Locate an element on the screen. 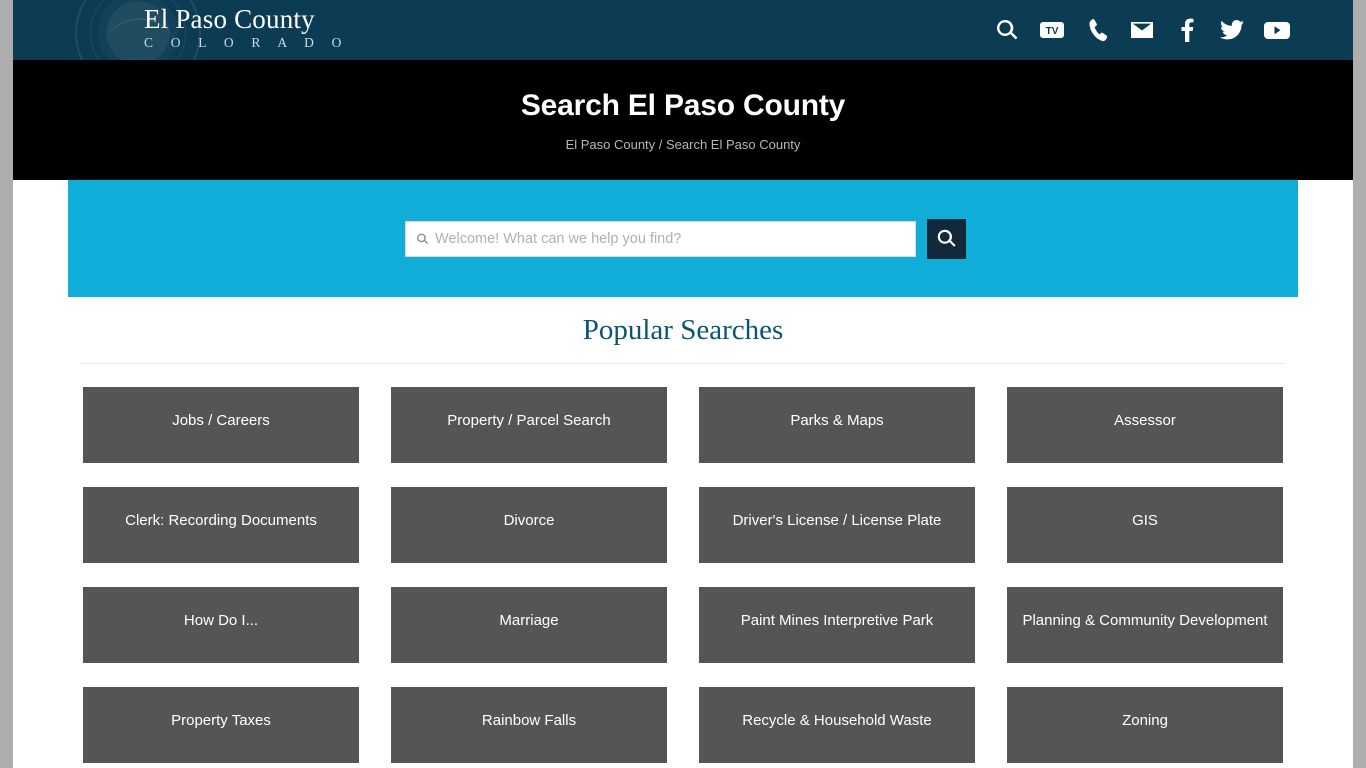  search-band is located at coordinates (683, 238).